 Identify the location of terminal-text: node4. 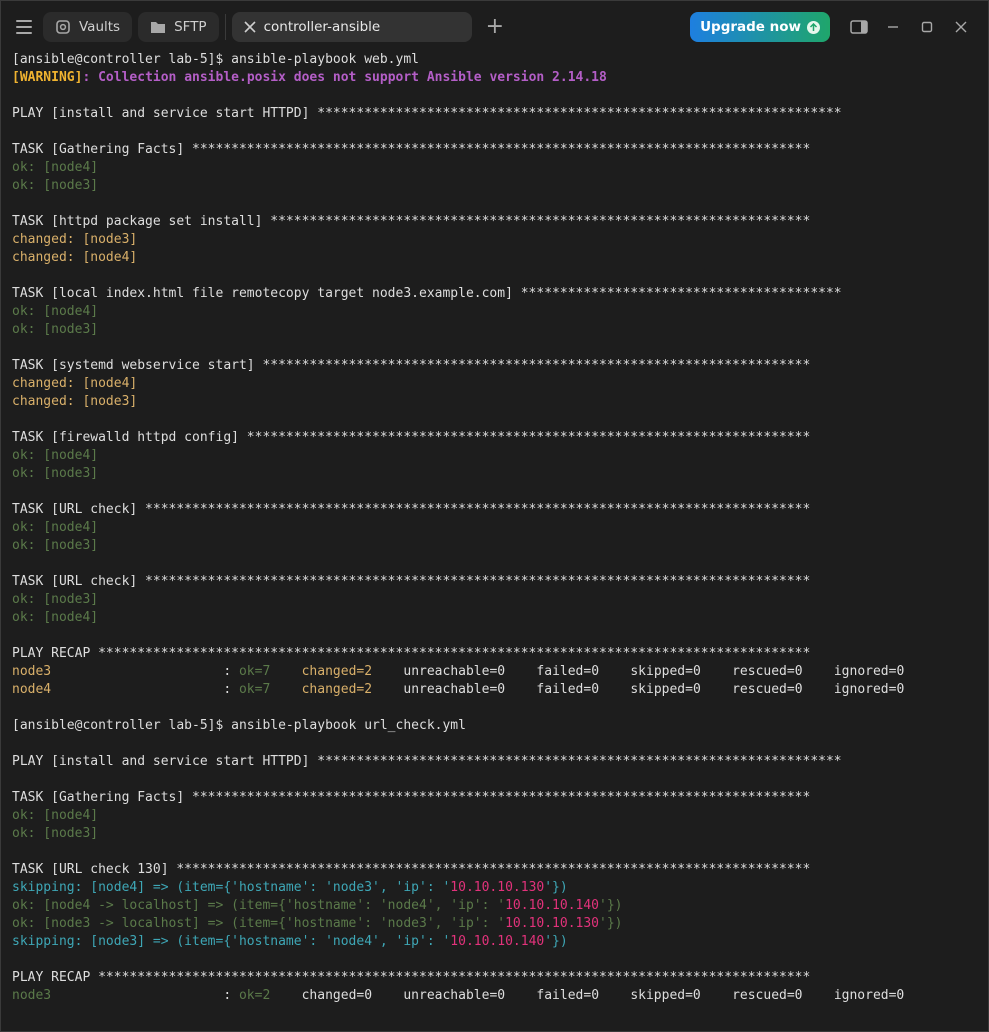
(32, 689).